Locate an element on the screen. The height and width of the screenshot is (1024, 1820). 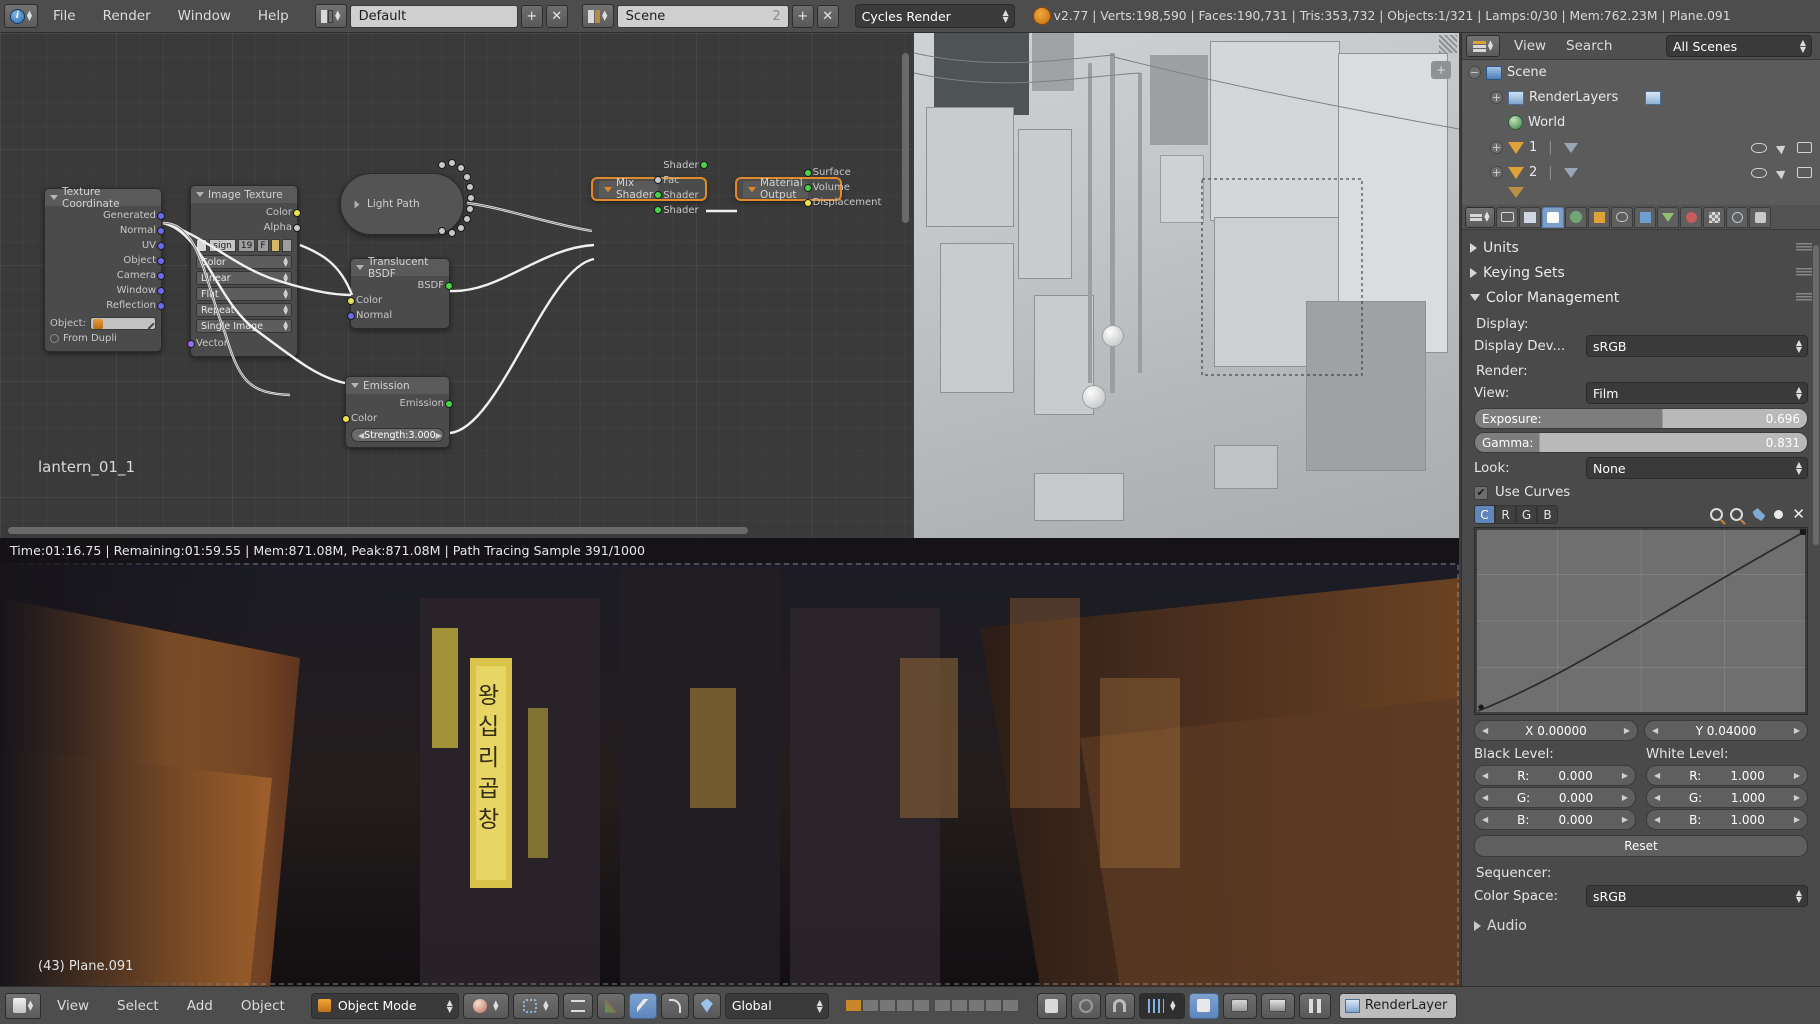
node-socket-row: Window is located at coordinates (107, 290).